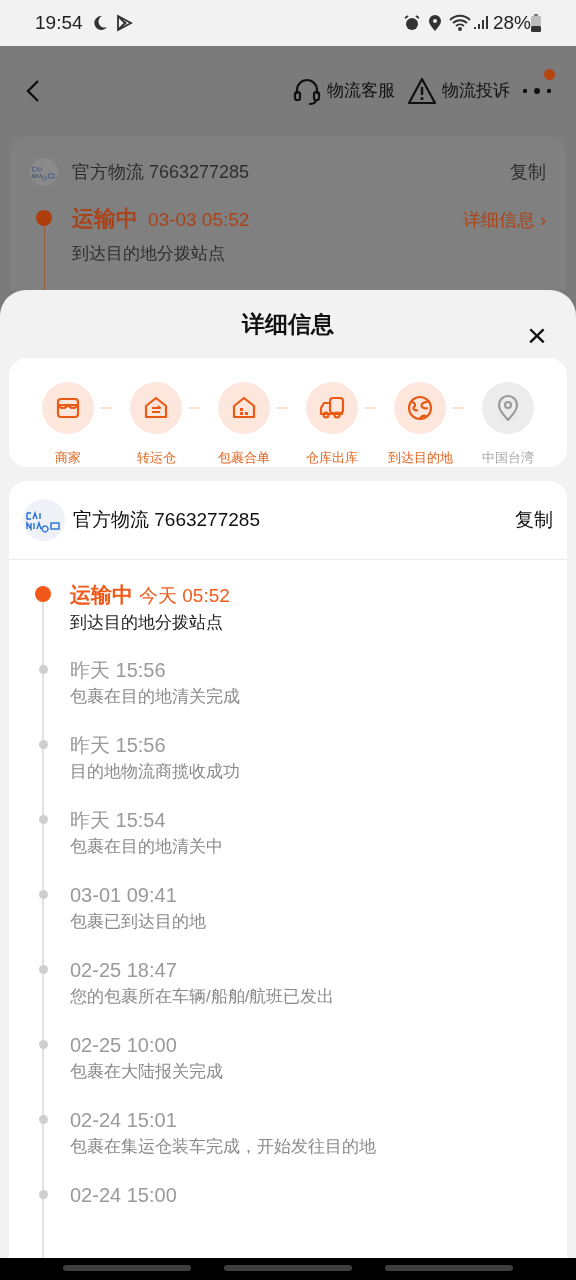 This screenshot has height=1280, width=576. What do you see at coordinates (420, 457) in the screenshot?
I see `stage-label: 到达目的地` at bounding box center [420, 457].